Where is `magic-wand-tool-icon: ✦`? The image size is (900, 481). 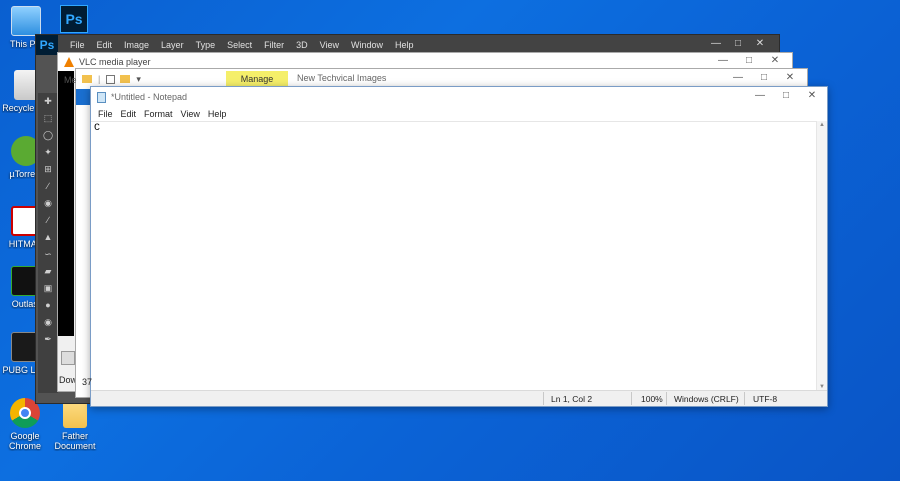
magic-wand-tool-icon: ✦ is located at coordinates (48, 152).